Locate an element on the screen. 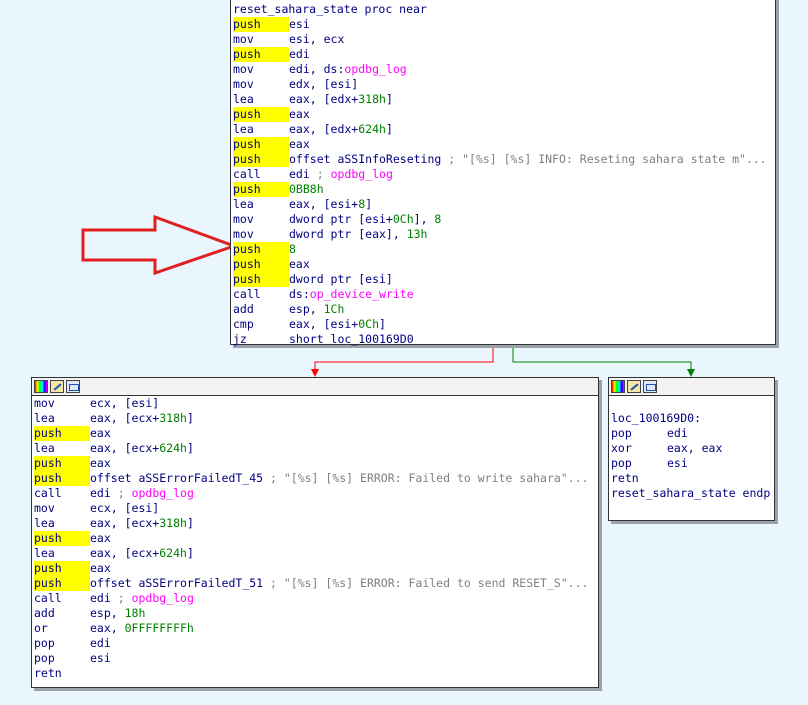  instruction-operand: short loc_100169D0 is located at coordinates (351, 339).